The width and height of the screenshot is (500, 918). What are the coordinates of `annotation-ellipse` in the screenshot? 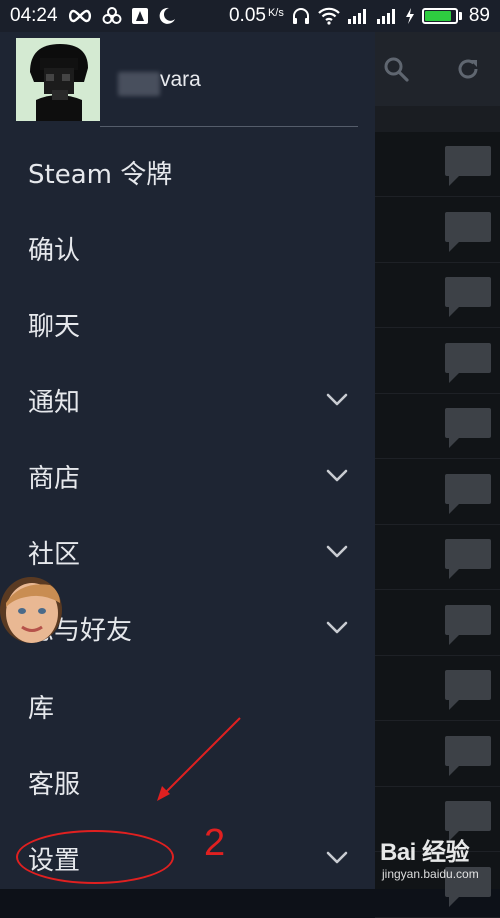 It's located at (95, 857).